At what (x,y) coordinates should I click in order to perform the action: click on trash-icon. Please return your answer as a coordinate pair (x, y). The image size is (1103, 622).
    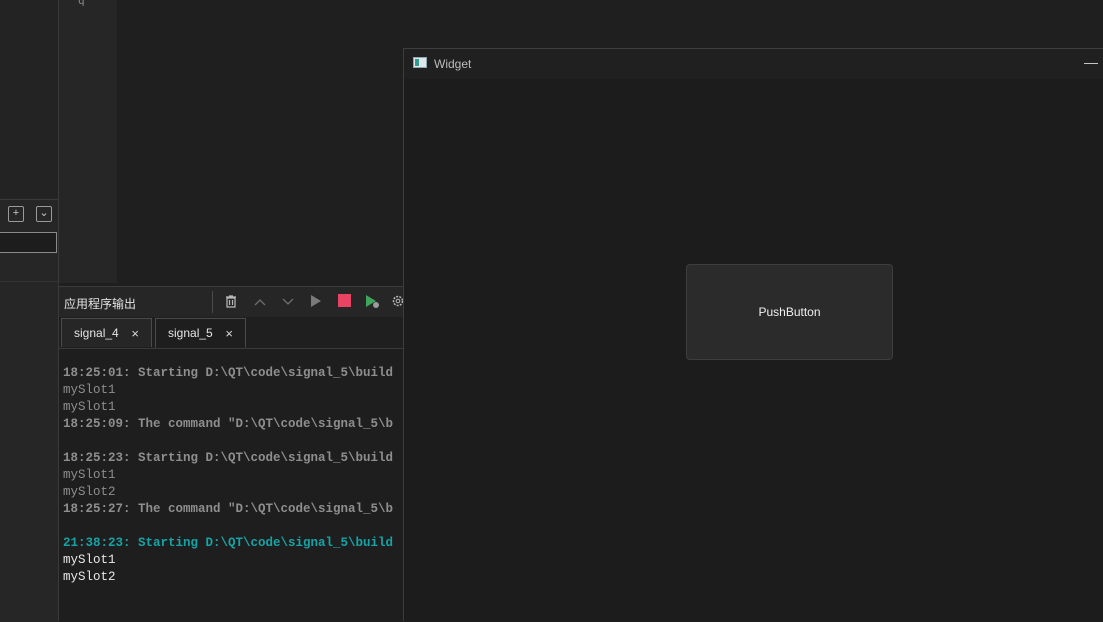
    Looking at the image, I should click on (231, 302).